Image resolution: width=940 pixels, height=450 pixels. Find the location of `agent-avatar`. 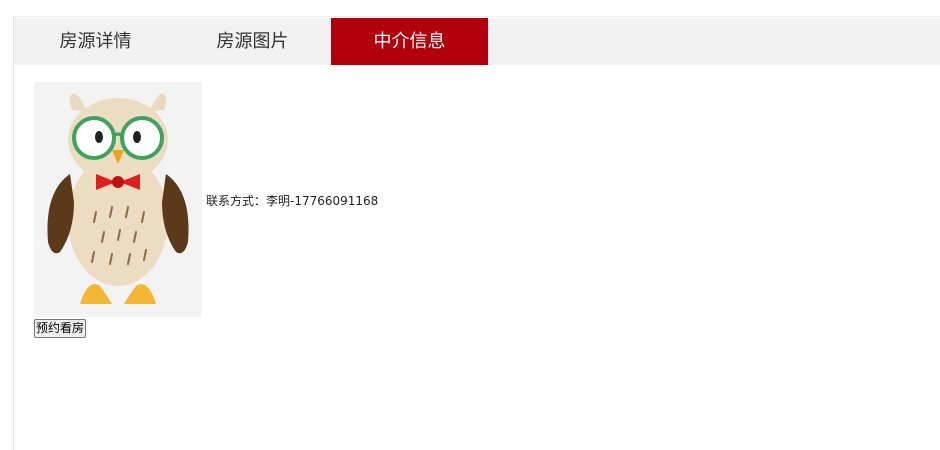

agent-avatar is located at coordinates (118, 199).